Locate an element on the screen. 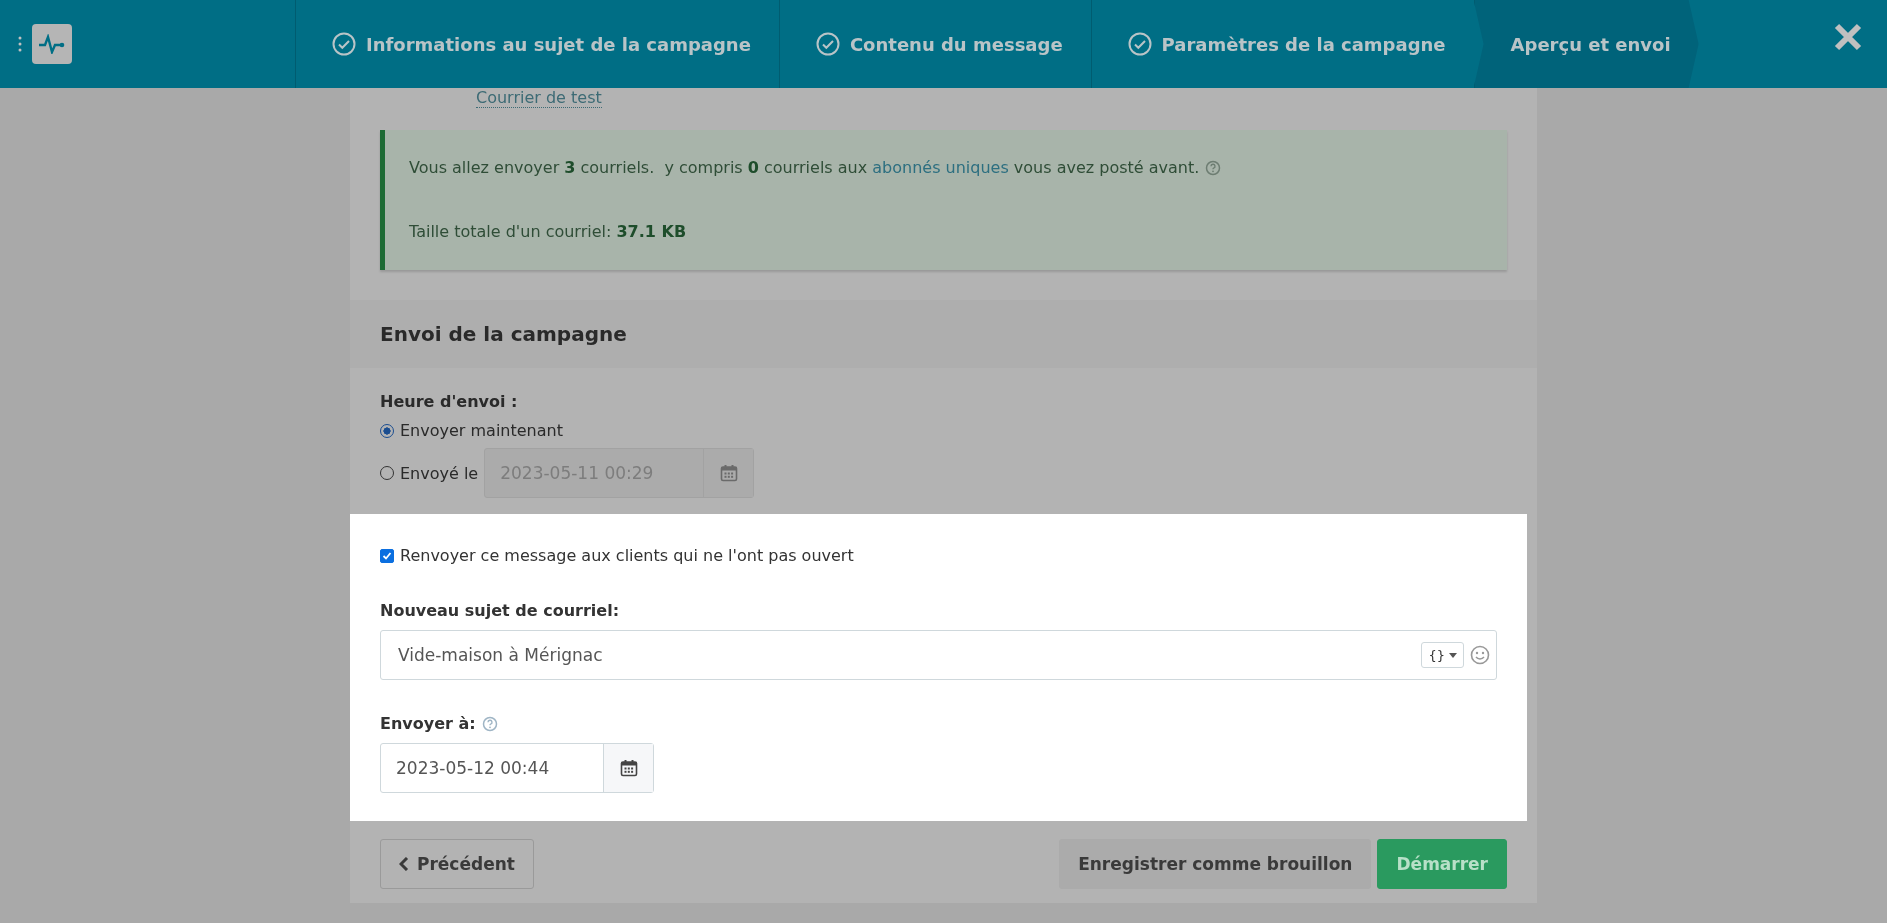 This screenshot has width=1887, height=923. radio-label: Envoyé le is located at coordinates (439, 473).